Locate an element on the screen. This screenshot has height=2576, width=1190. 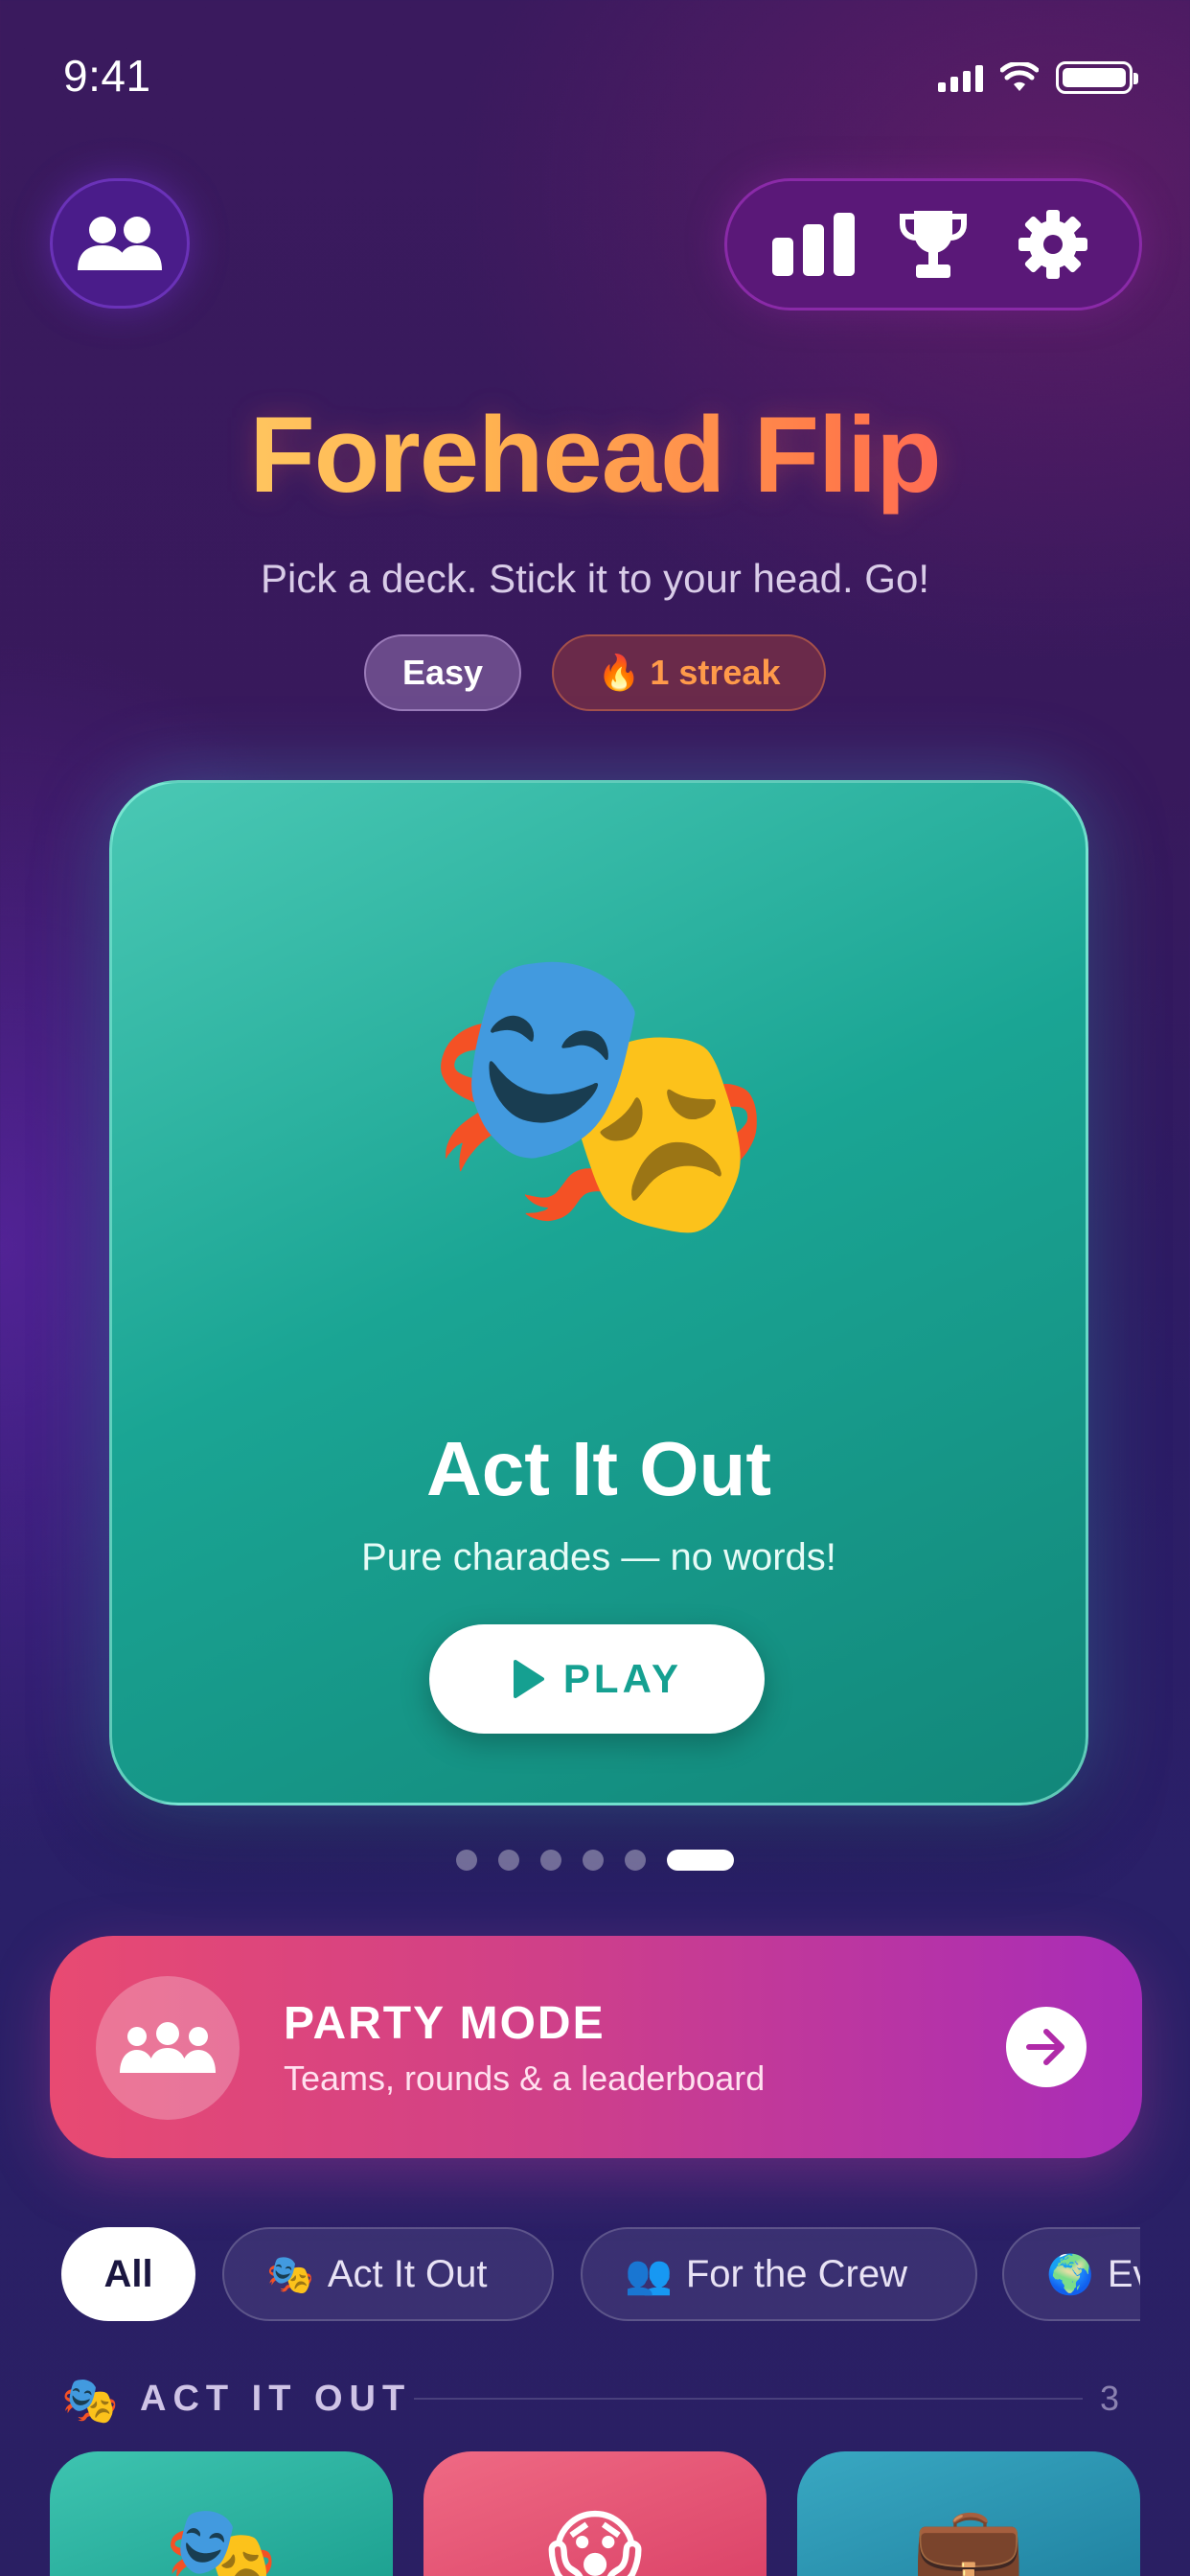
group-icon is located at coordinates (168, 2047).